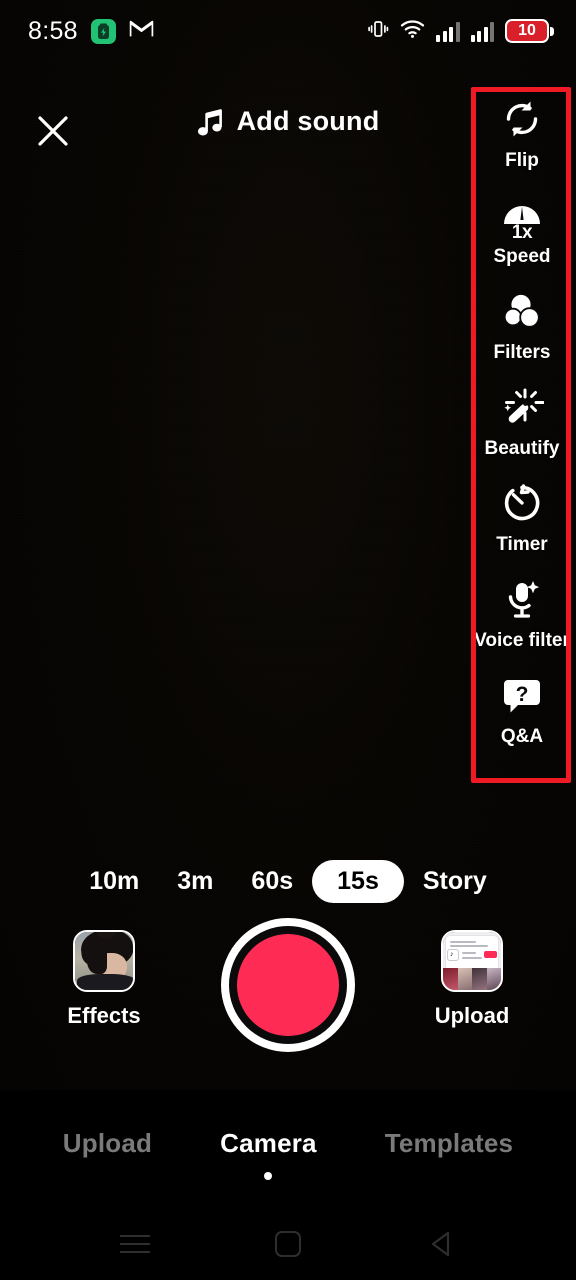 The height and width of the screenshot is (1280, 576). I want to click on speed-value: 1x, so click(522, 232).